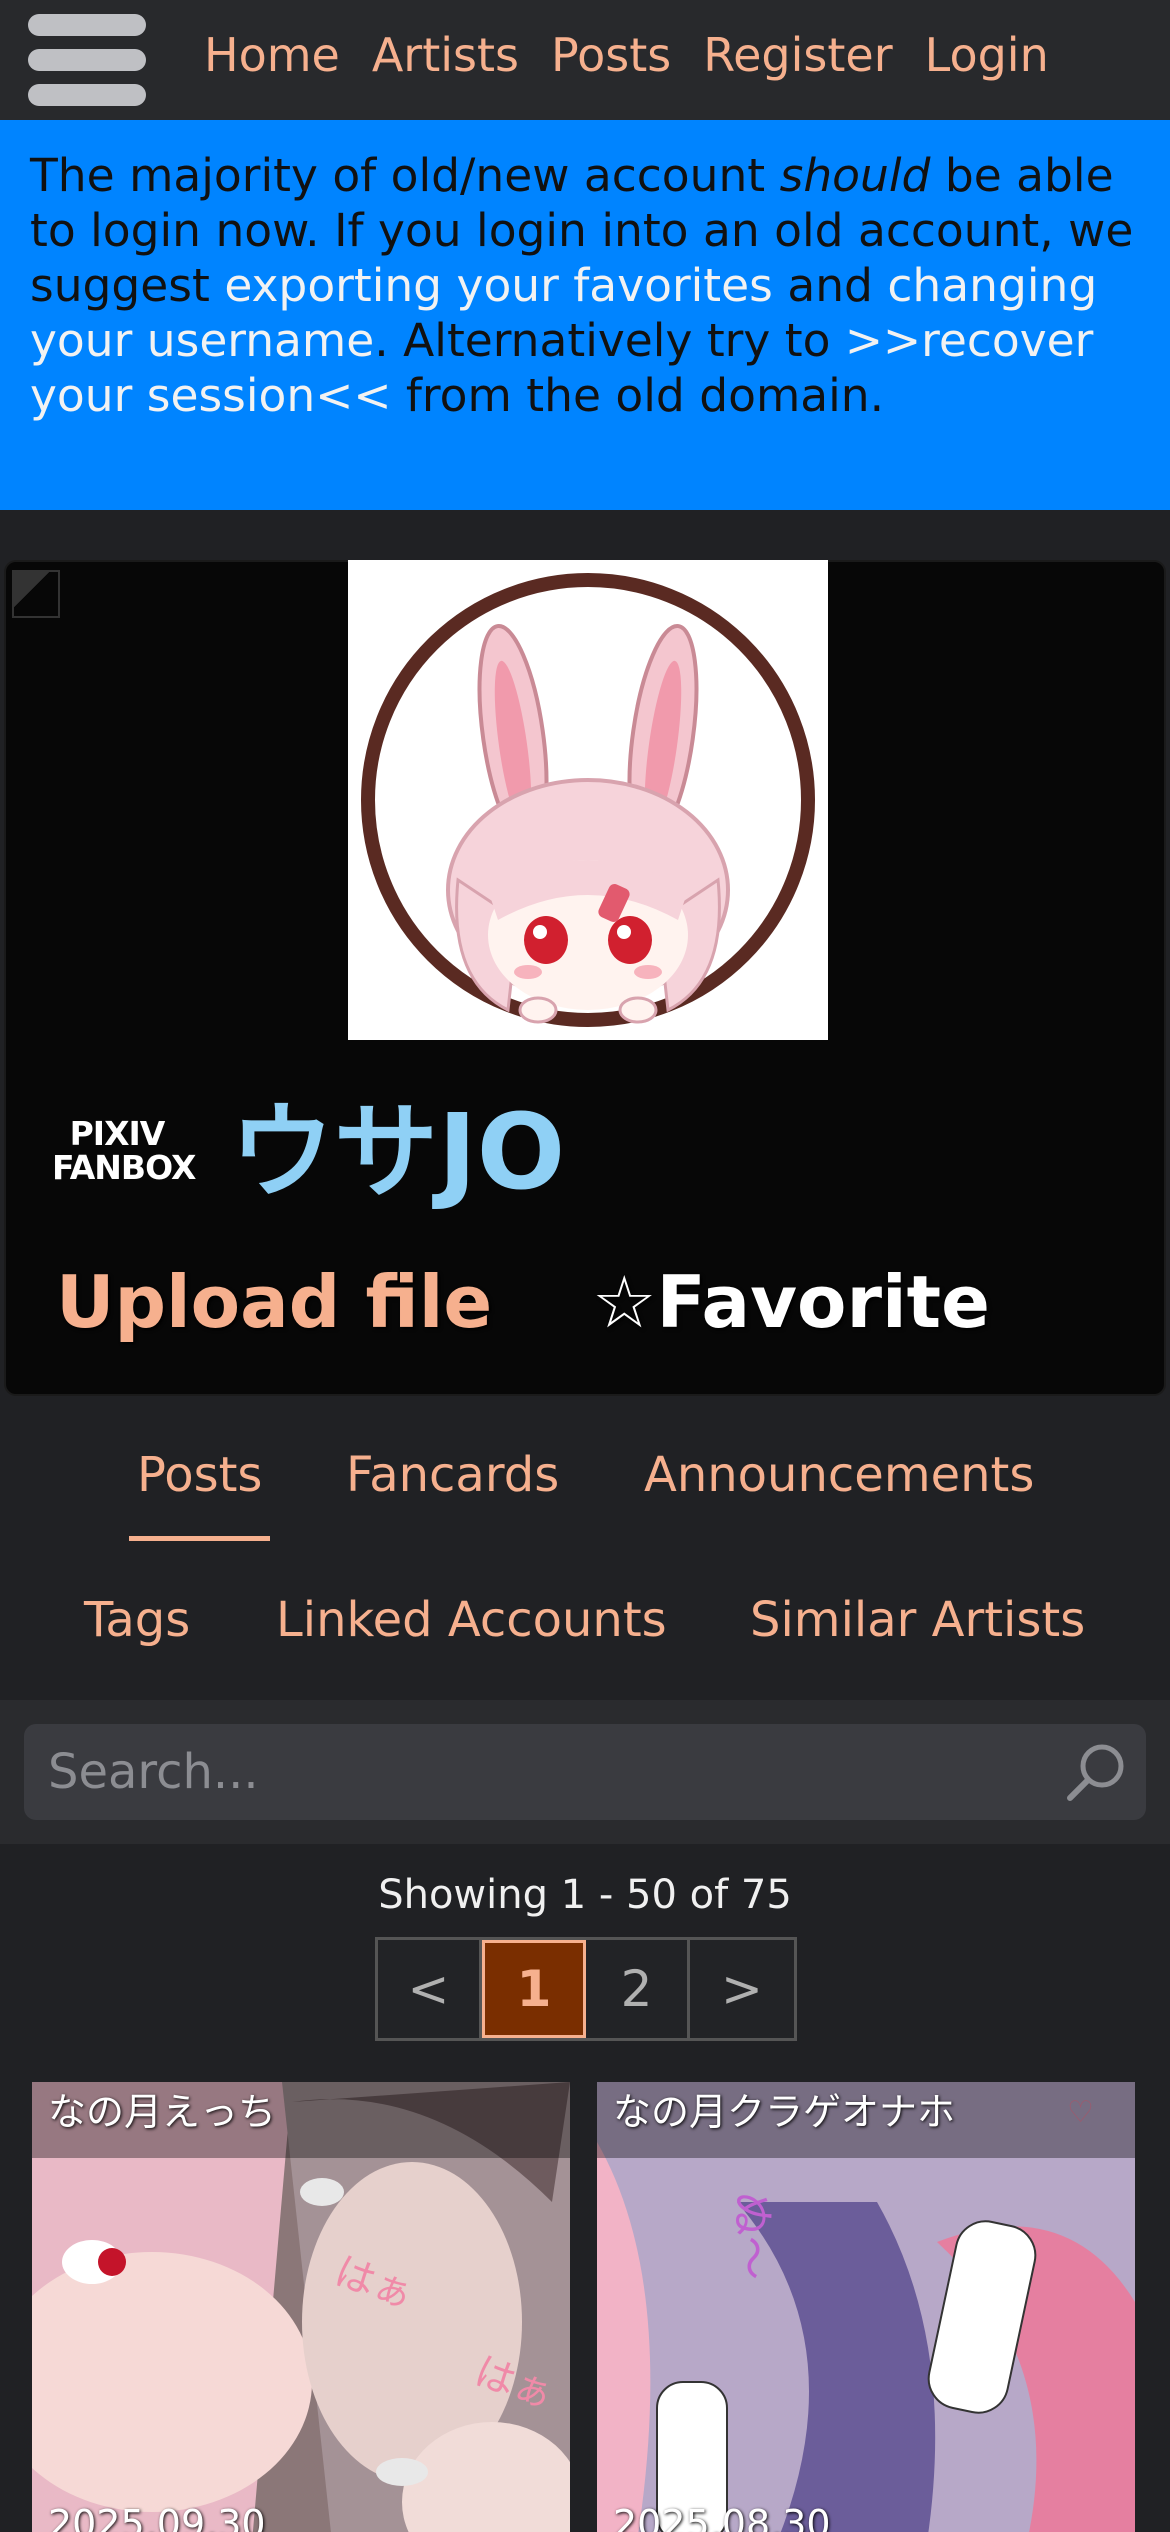  Describe the element at coordinates (987, 55) in the screenshot. I see `nav-login-link: Login` at that location.